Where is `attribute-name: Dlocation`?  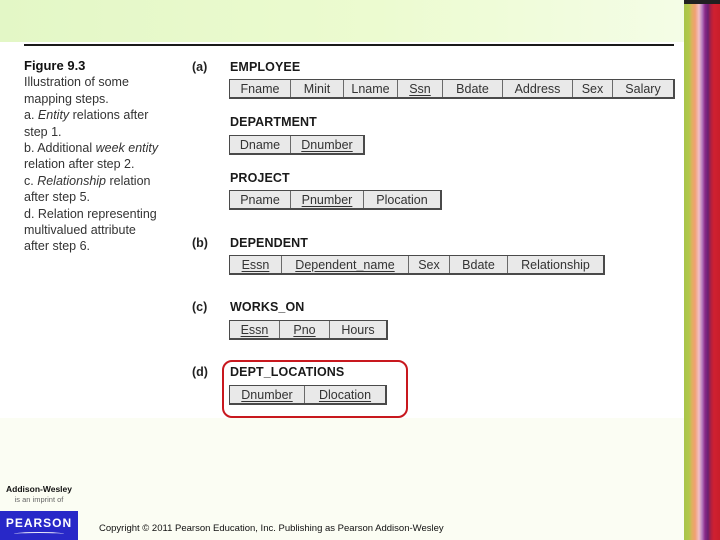 attribute-name: Dlocation is located at coordinates (345, 394).